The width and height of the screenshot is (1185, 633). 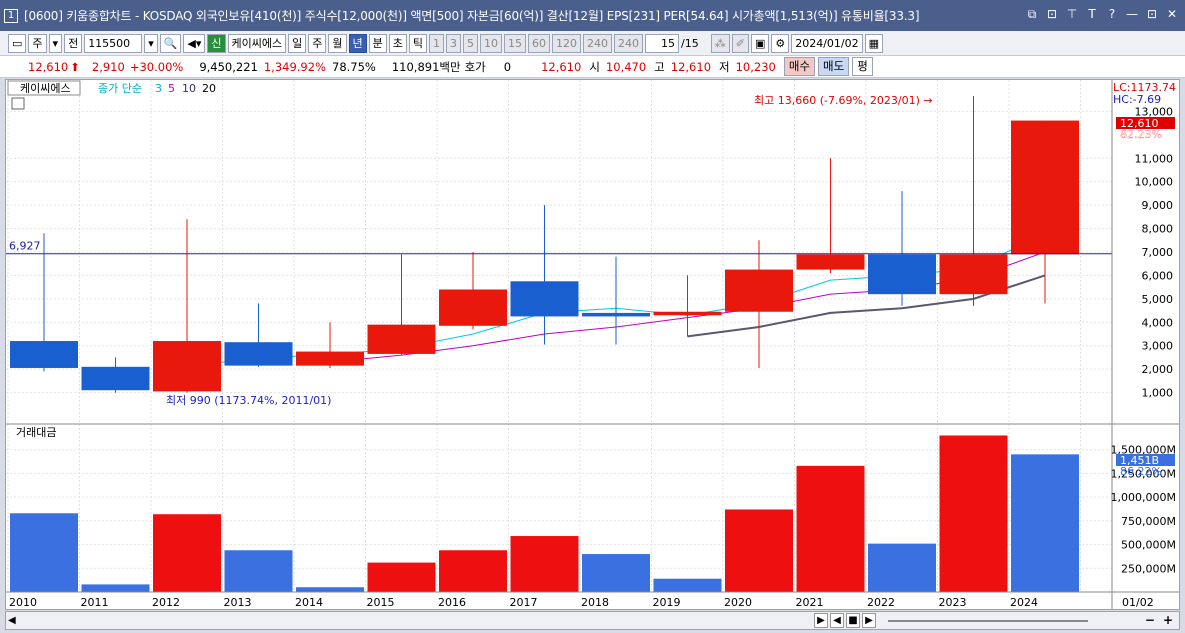 I want to click on buy-button: 매수, so click(x=799, y=66).